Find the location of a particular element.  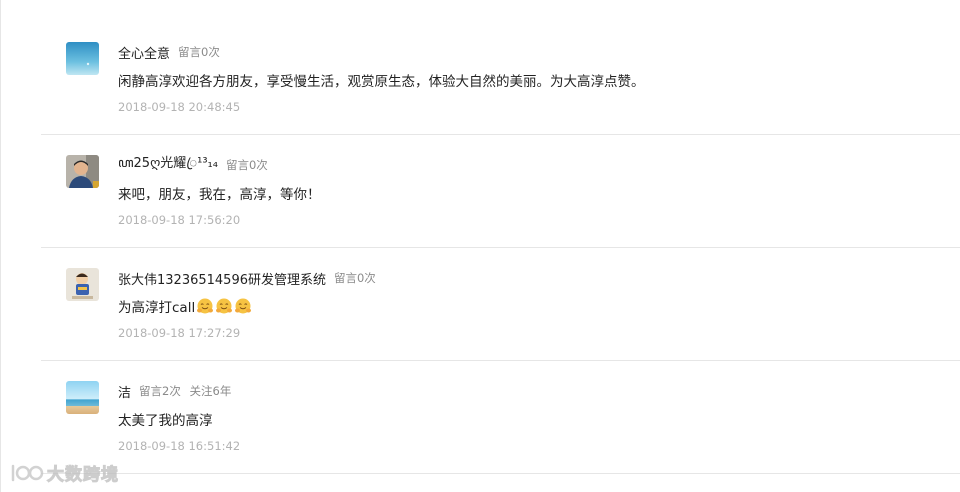

comment-timestamp: 2018-09-18 16:51:42 is located at coordinates (179, 446).